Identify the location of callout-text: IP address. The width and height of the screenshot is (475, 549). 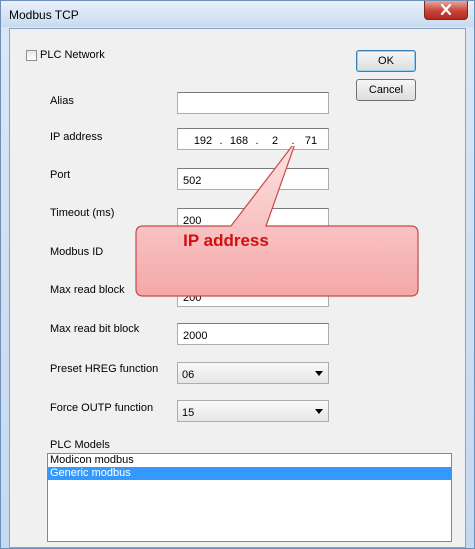
(226, 240).